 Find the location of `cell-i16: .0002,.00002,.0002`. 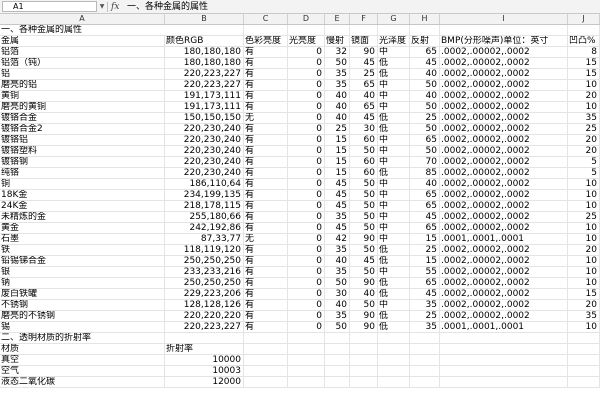

cell-i16: .0002,.00002,.0002 is located at coordinates (504, 195).